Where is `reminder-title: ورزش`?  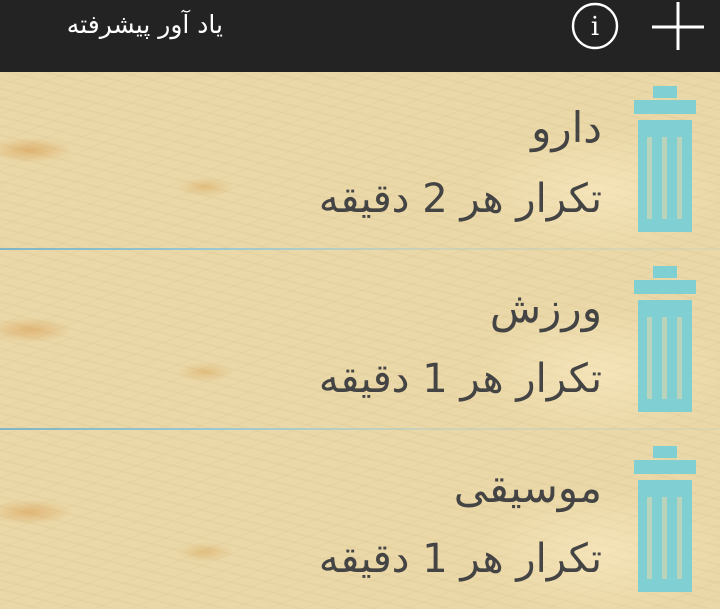 reminder-title: ورزش is located at coordinates (545, 307).